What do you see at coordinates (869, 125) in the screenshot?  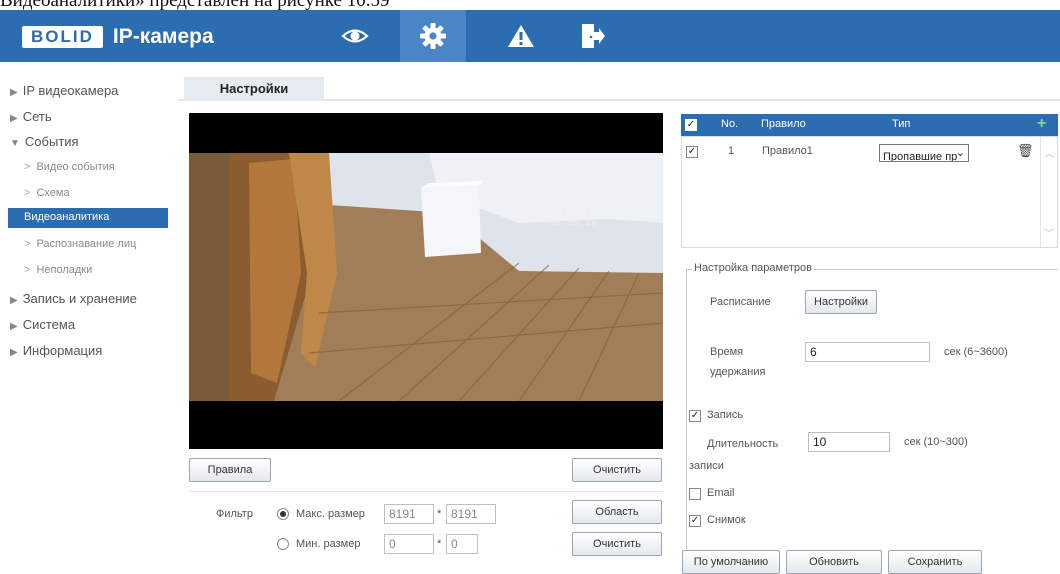 I see `rules-table-header: ✓ No. Правило Тип +` at bounding box center [869, 125].